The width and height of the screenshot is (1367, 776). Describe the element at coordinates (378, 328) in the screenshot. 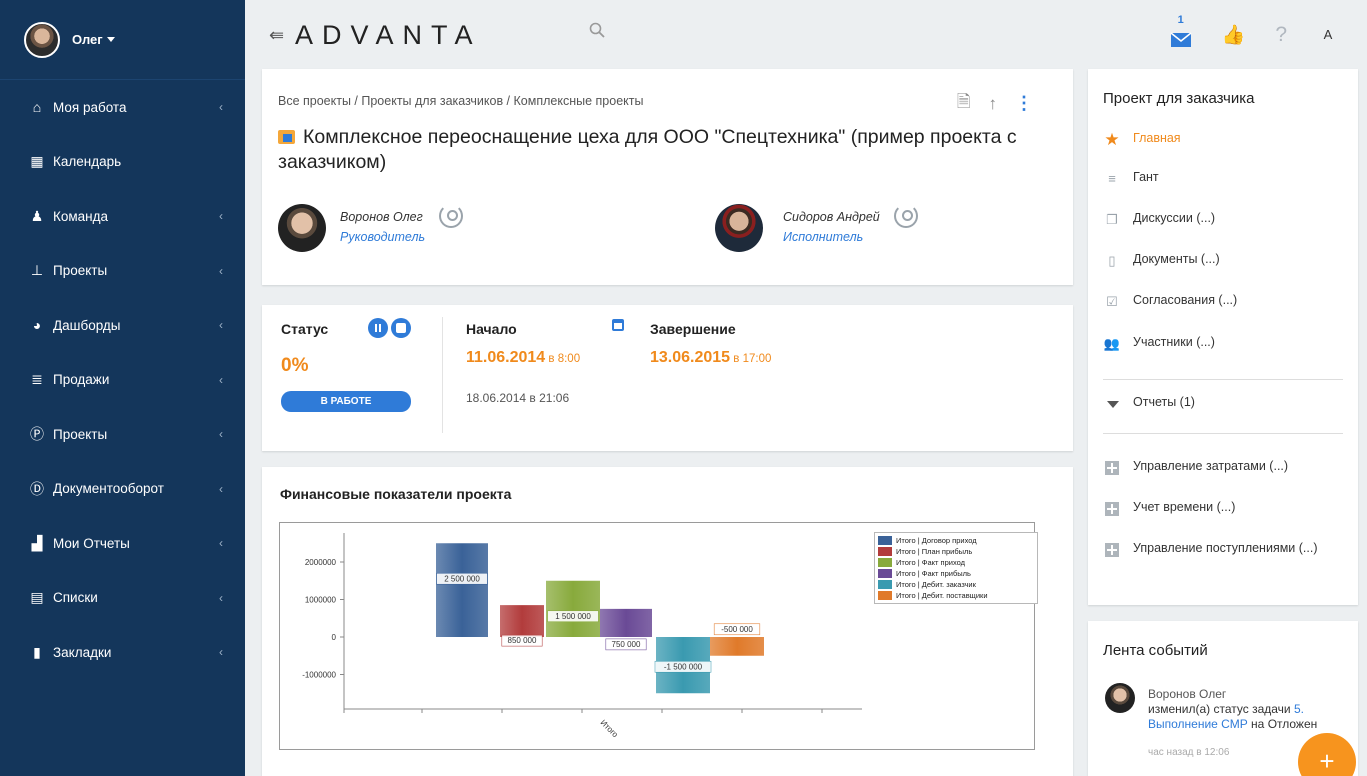

I see `pause-icon` at that location.